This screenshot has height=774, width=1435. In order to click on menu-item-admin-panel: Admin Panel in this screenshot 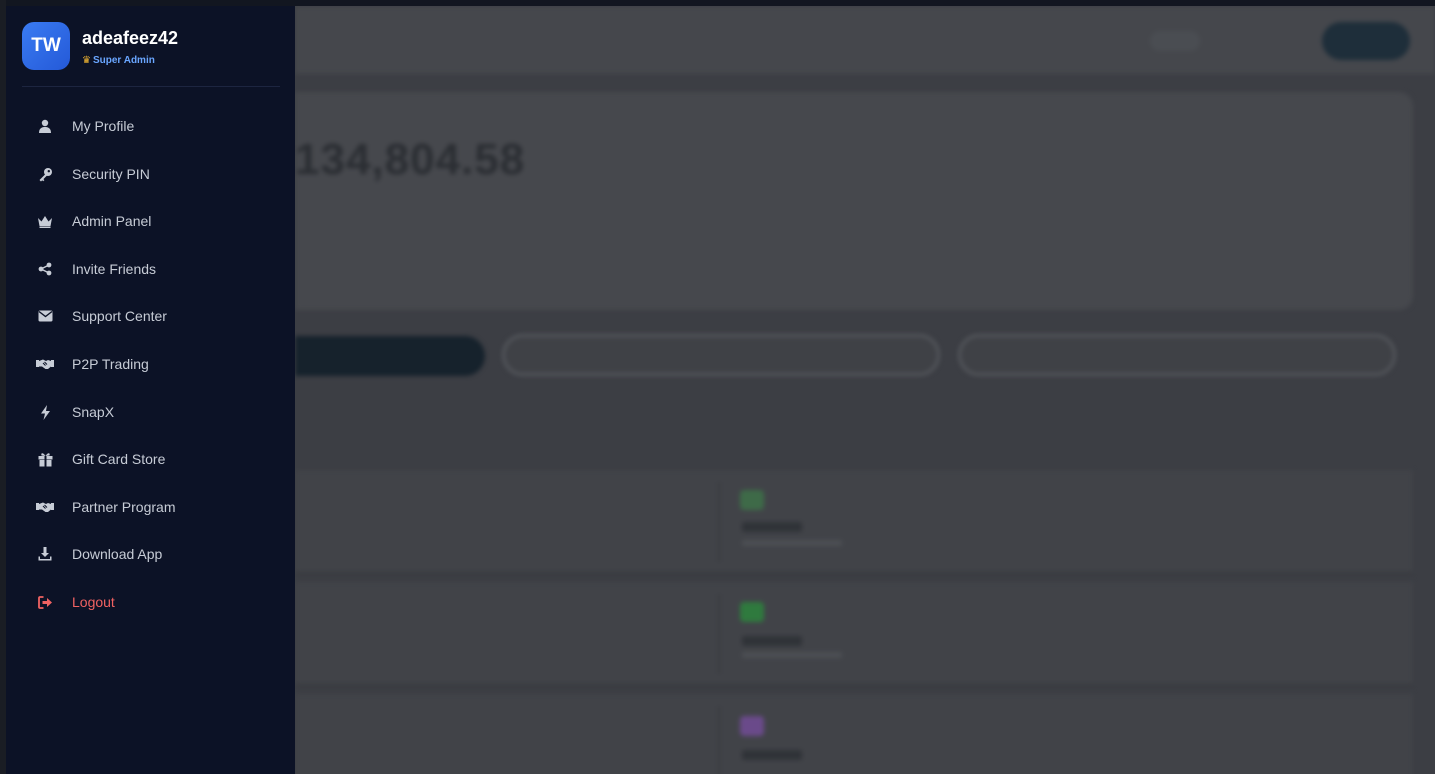, I will do `click(151, 221)`.